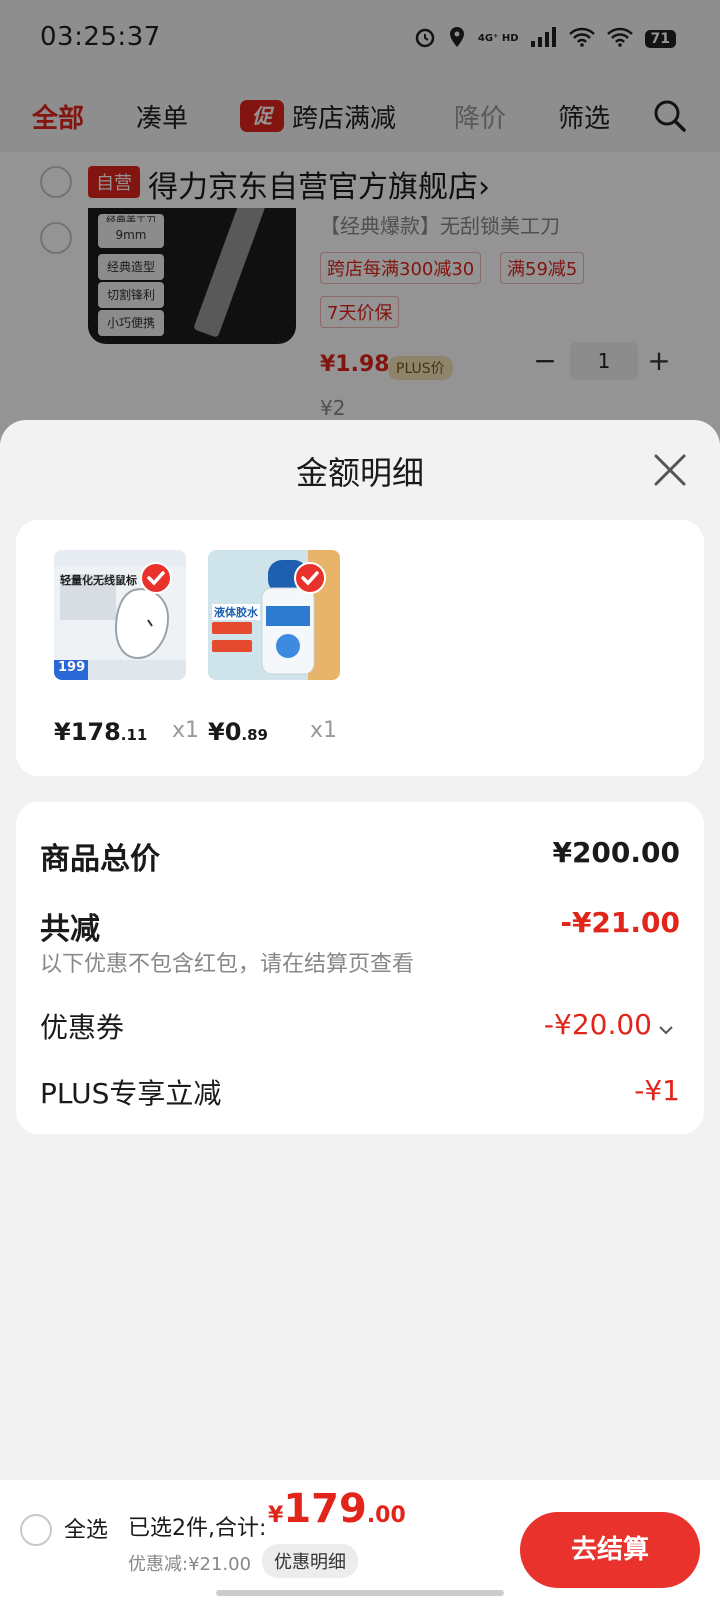  I want to click on mouse-image-price: 199, so click(72, 667).